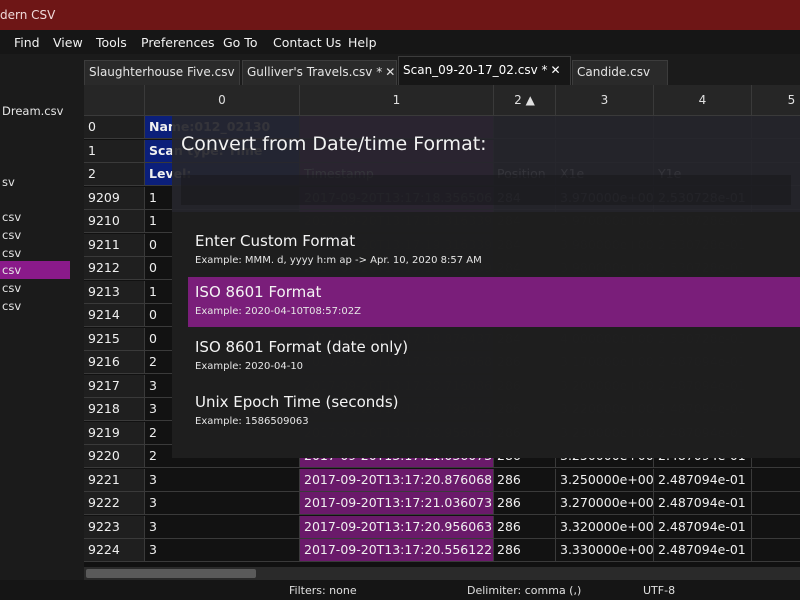 The image size is (800, 600). What do you see at coordinates (297, 402) in the screenshot?
I see `option-label: Unix Epoch Time (seconds)` at bounding box center [297, 402].